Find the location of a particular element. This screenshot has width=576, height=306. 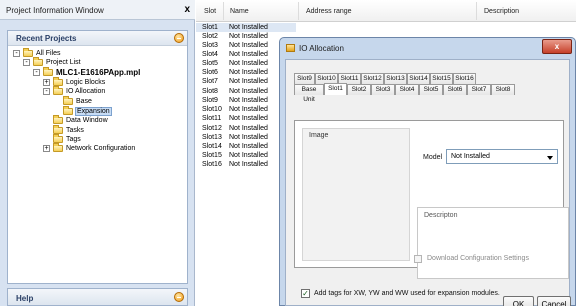

tab-slot9: Slot9 is located at coordinates (304, 78).